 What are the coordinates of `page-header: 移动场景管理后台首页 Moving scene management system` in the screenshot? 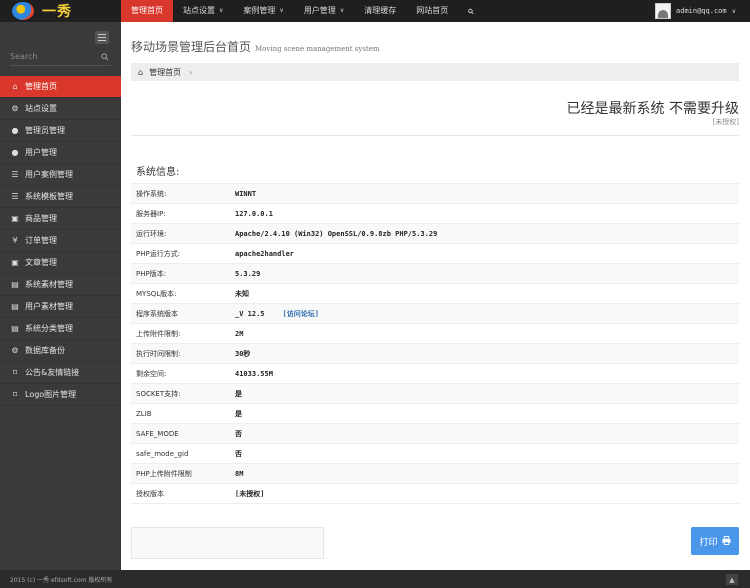 It's located at (255, 46).